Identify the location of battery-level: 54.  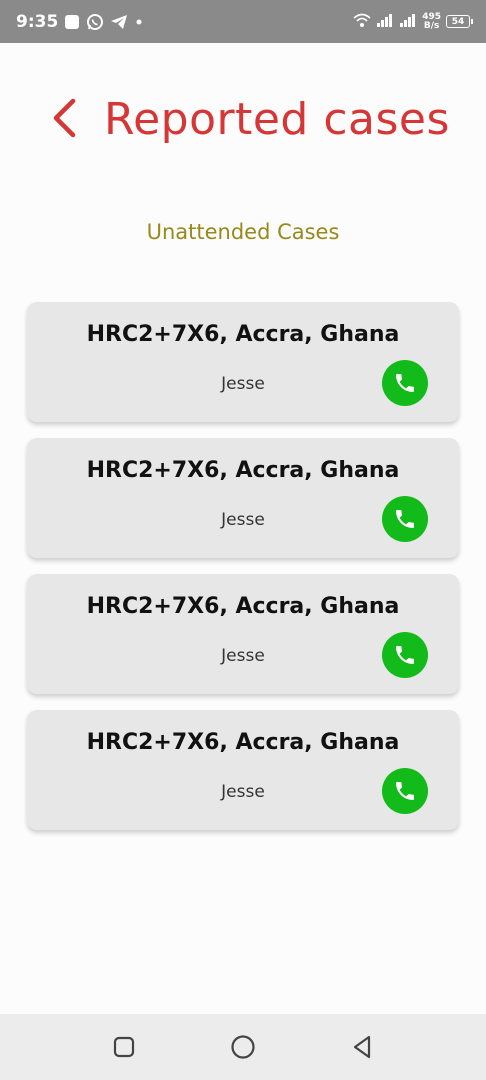
(458, 21).